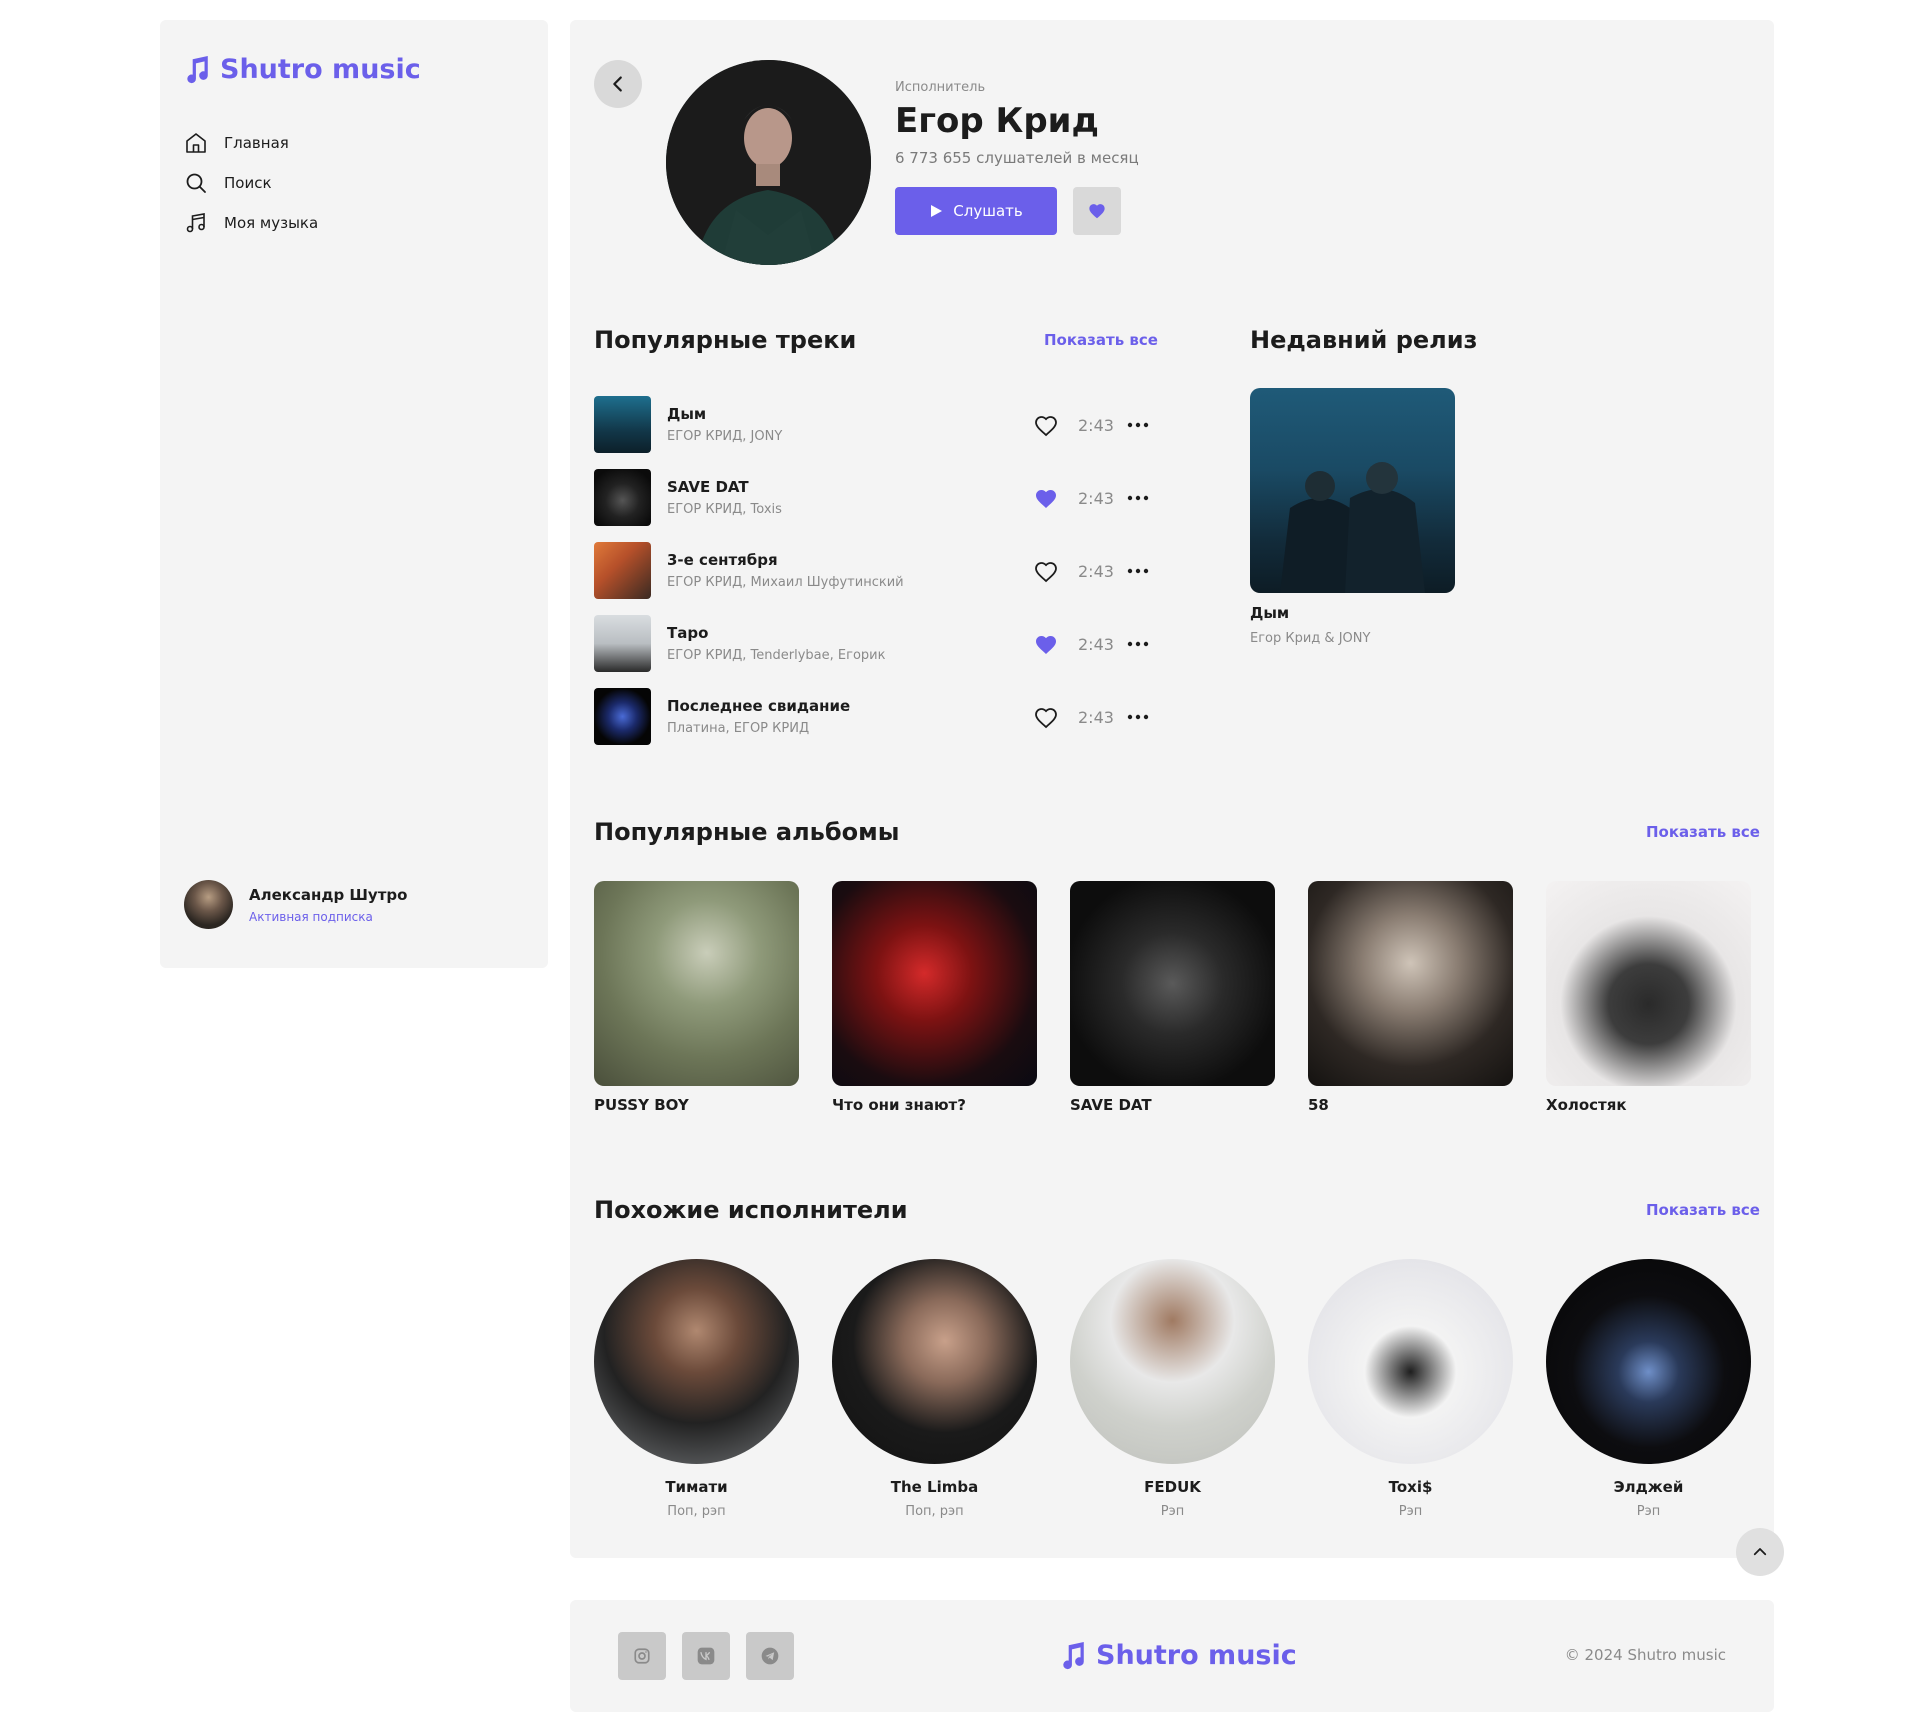 The image size is (1920, 1718). What do you see at coordinates (1172, 1487) in the screenshot?
I see `artist-card-name: FEDUK` at bounding box center [1172, 1487].